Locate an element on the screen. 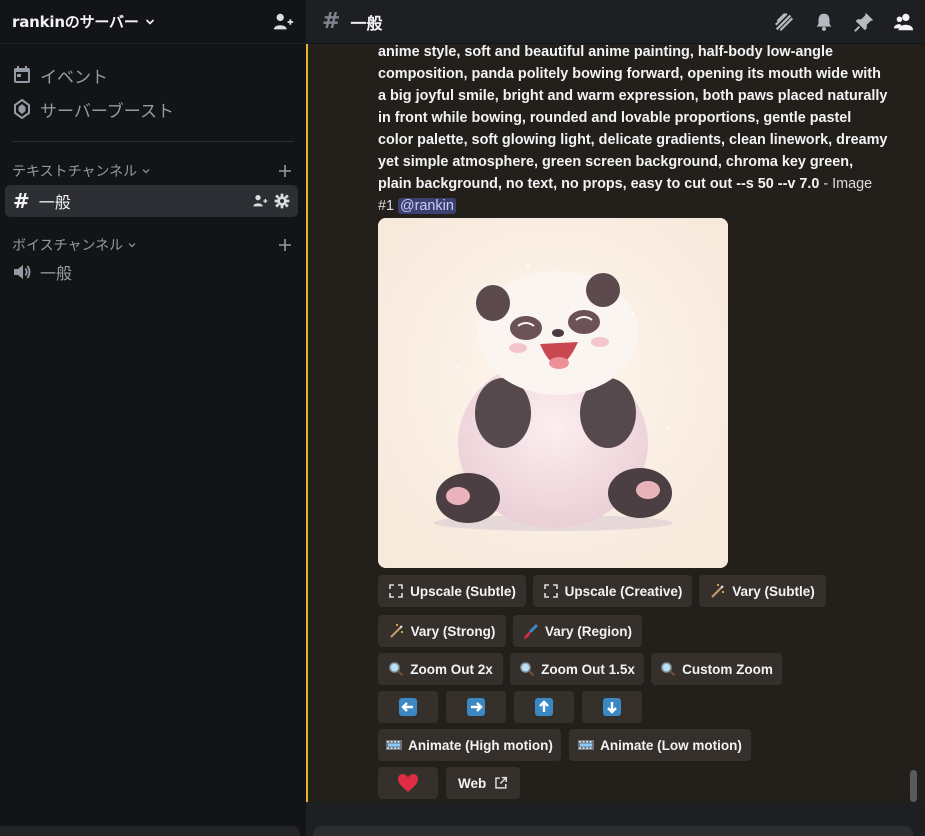  boost-icon is located at coordinates (22, 109).